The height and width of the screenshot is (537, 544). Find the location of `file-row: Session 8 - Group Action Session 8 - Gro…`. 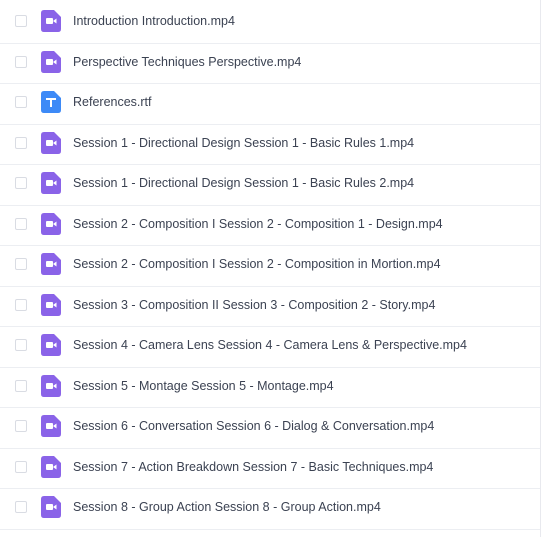

file-row: Session 8 - Group Action Session 8 - Gro… is located at coordinates (270, 509).